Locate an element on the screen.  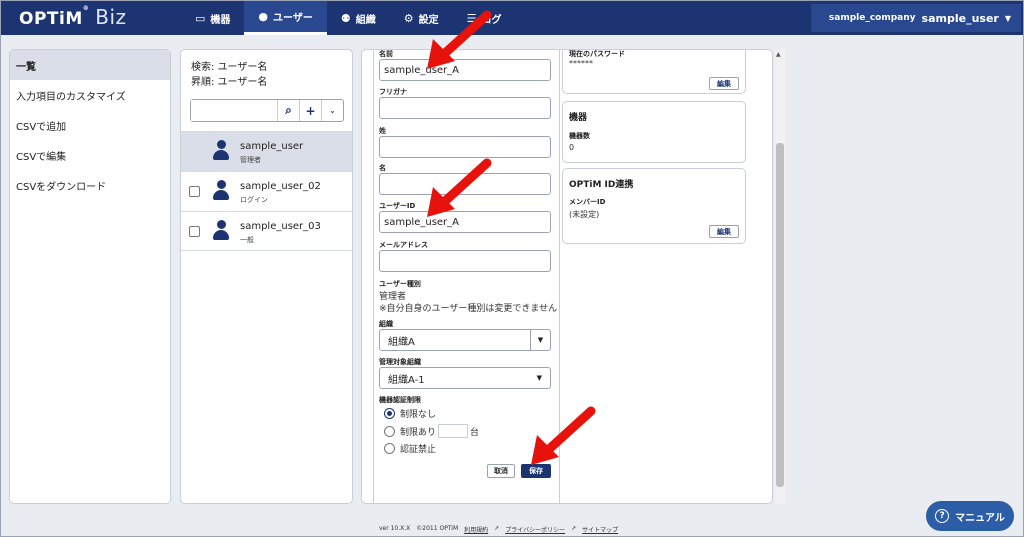
nav-organization-label: 組織 is located at coordinates (365, 20).